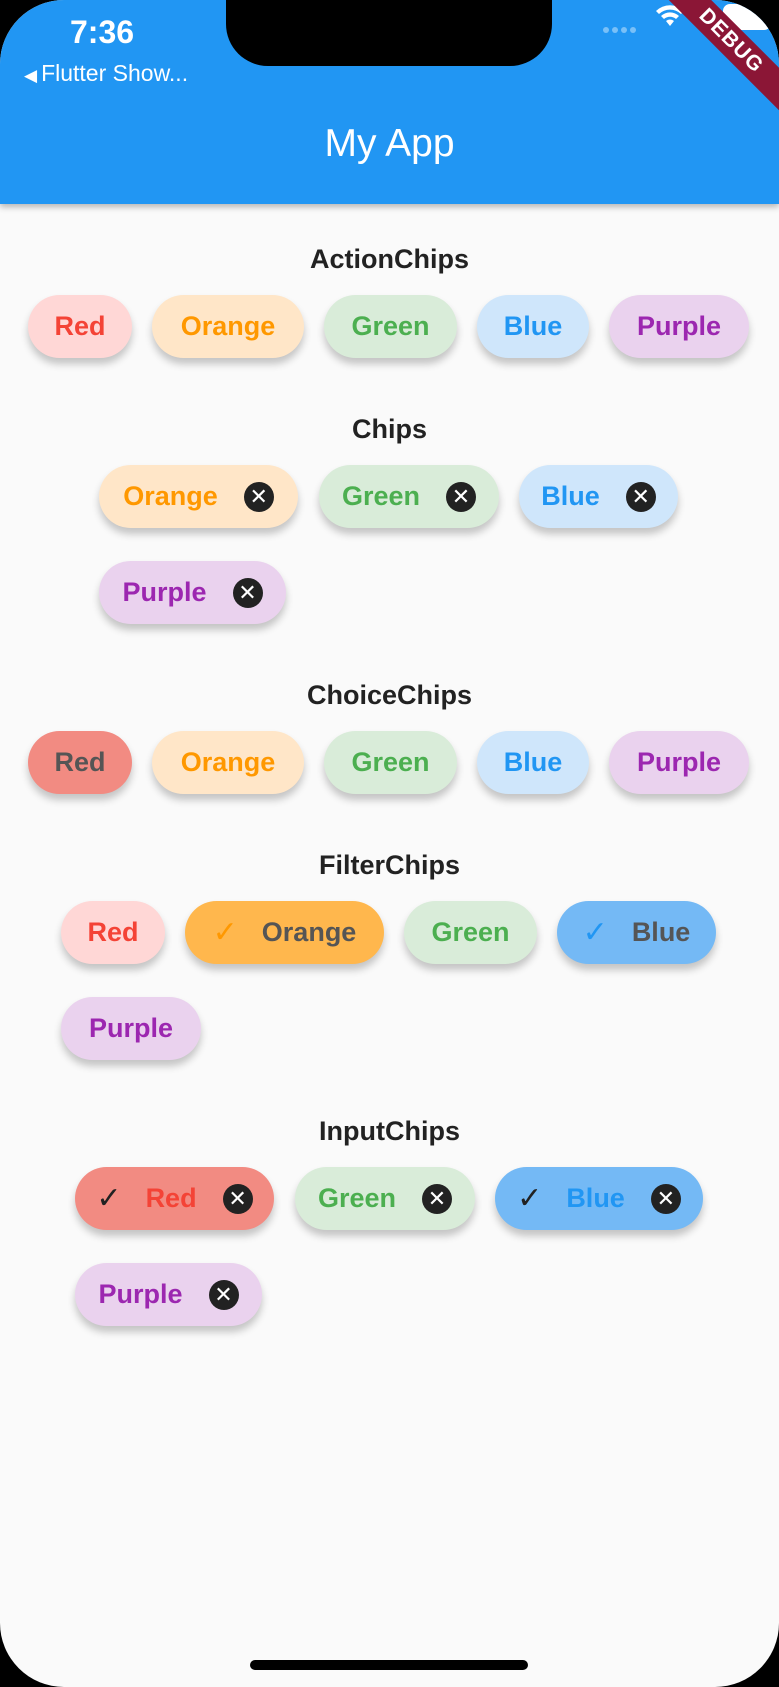  What do you see at coordinates (389, 1131) in the screenshot?
I see `section-title-inputchips: InputChips` at bounding box center [389, 1131].